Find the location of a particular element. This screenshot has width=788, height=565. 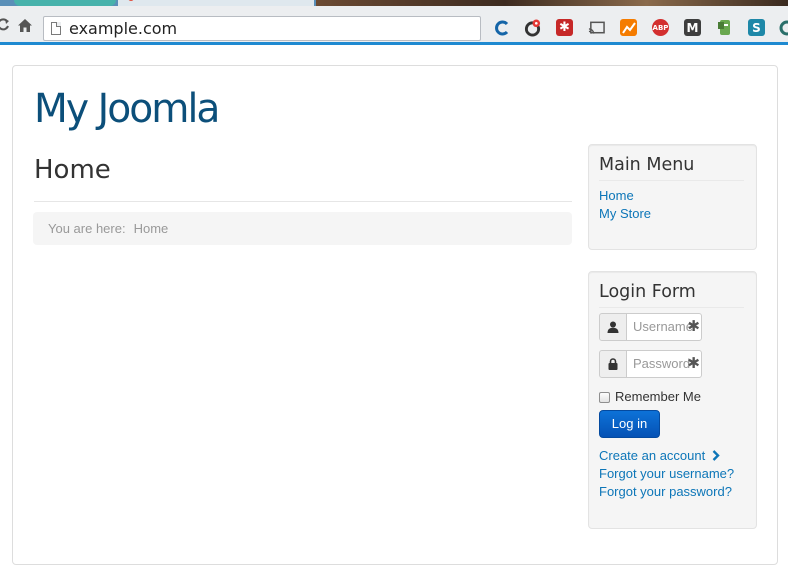

forgot-password-link: Forgot your password? is located at coordinates (665, 491).